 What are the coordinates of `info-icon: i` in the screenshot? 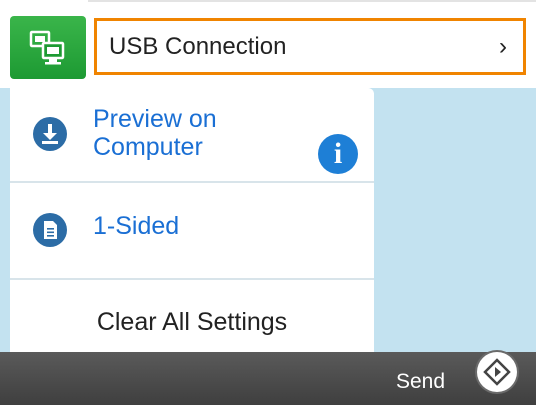 It's located at (338, 154).